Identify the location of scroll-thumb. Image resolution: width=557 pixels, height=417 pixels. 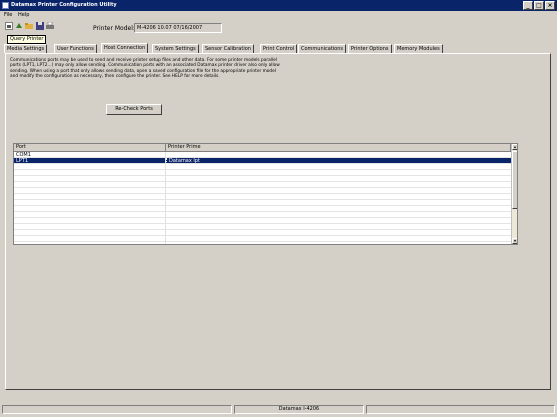
(514, 180).